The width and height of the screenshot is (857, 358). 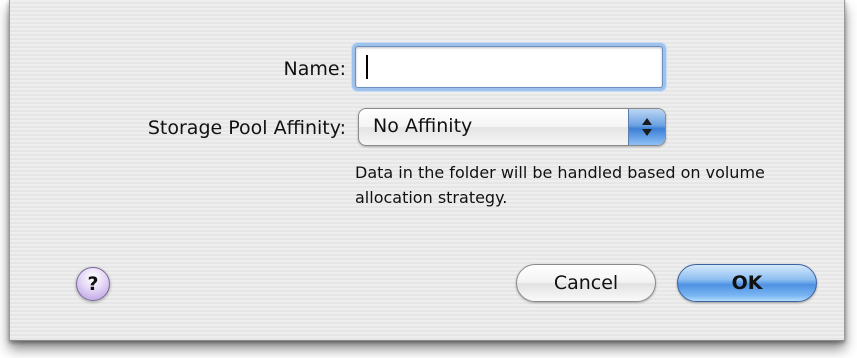 What do you see at coordinates (423, 126) in the screenshot?
I see `popup-selected-value: No Affinity` at bounding box center [423, 126].